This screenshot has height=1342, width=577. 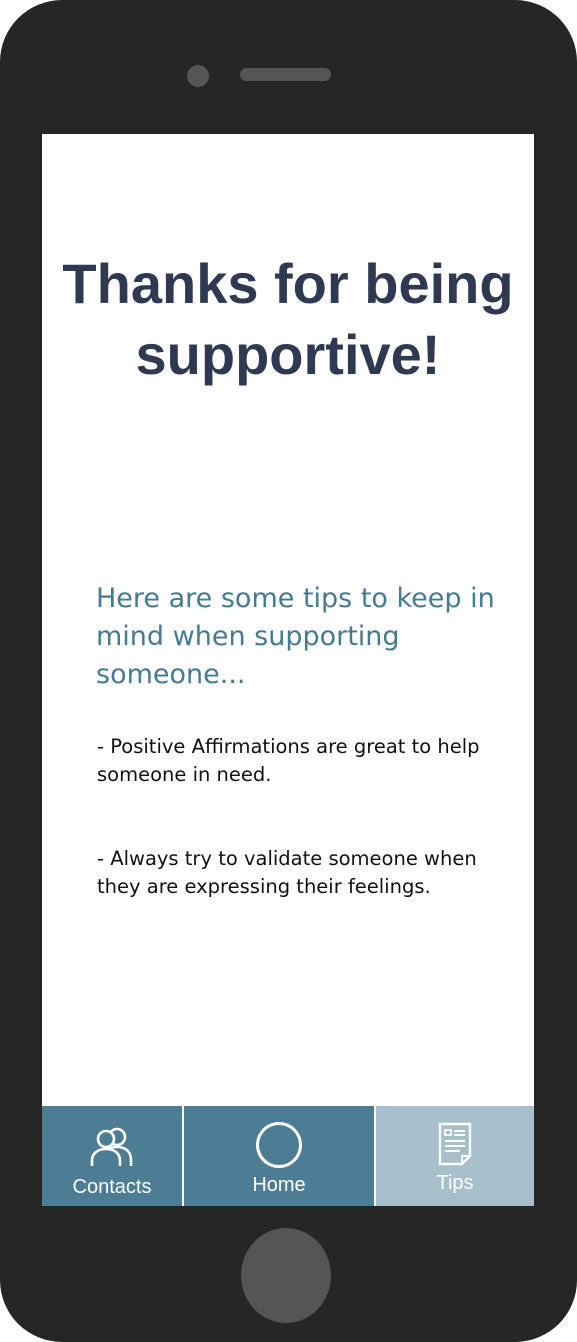 What do you see at coordinates (286, 1275) in the screenshot?
I see `hardware-home-button` at bounding box center [286, 1275].